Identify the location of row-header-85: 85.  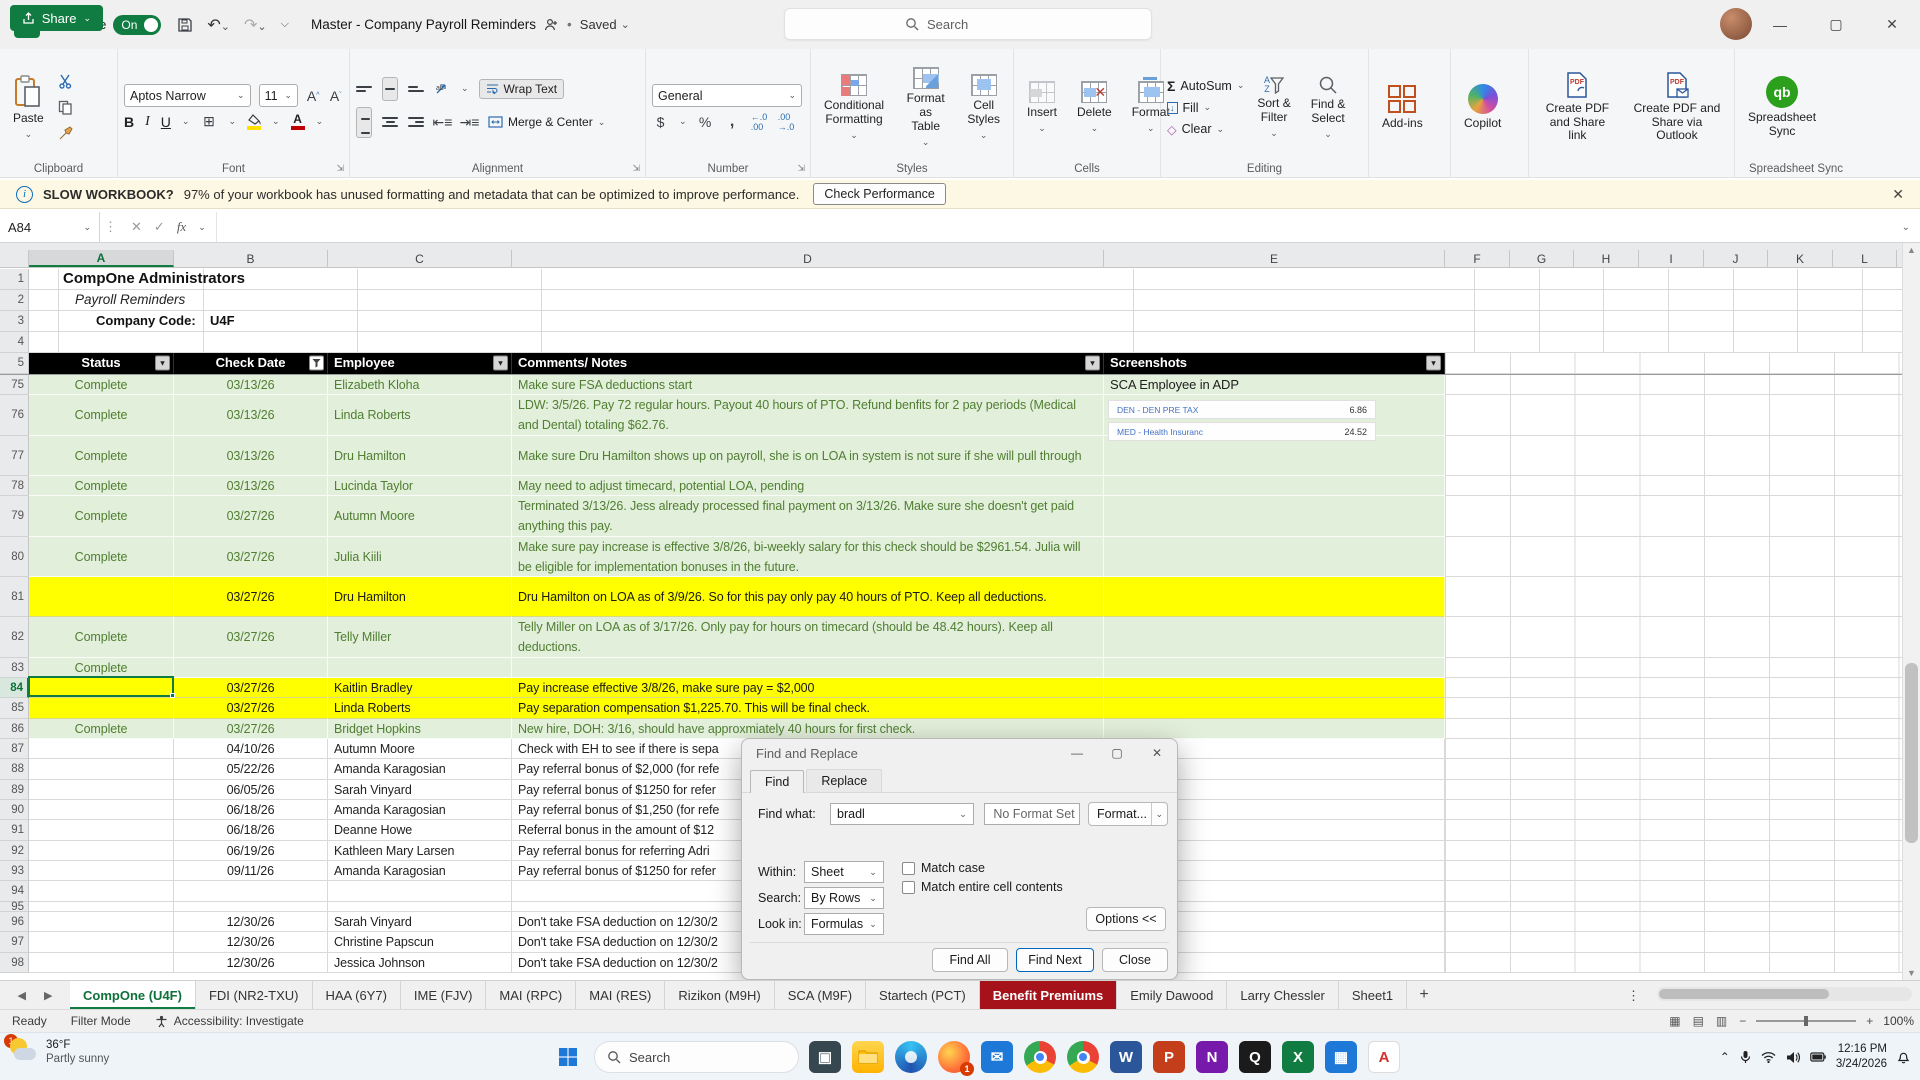
(14, 708).